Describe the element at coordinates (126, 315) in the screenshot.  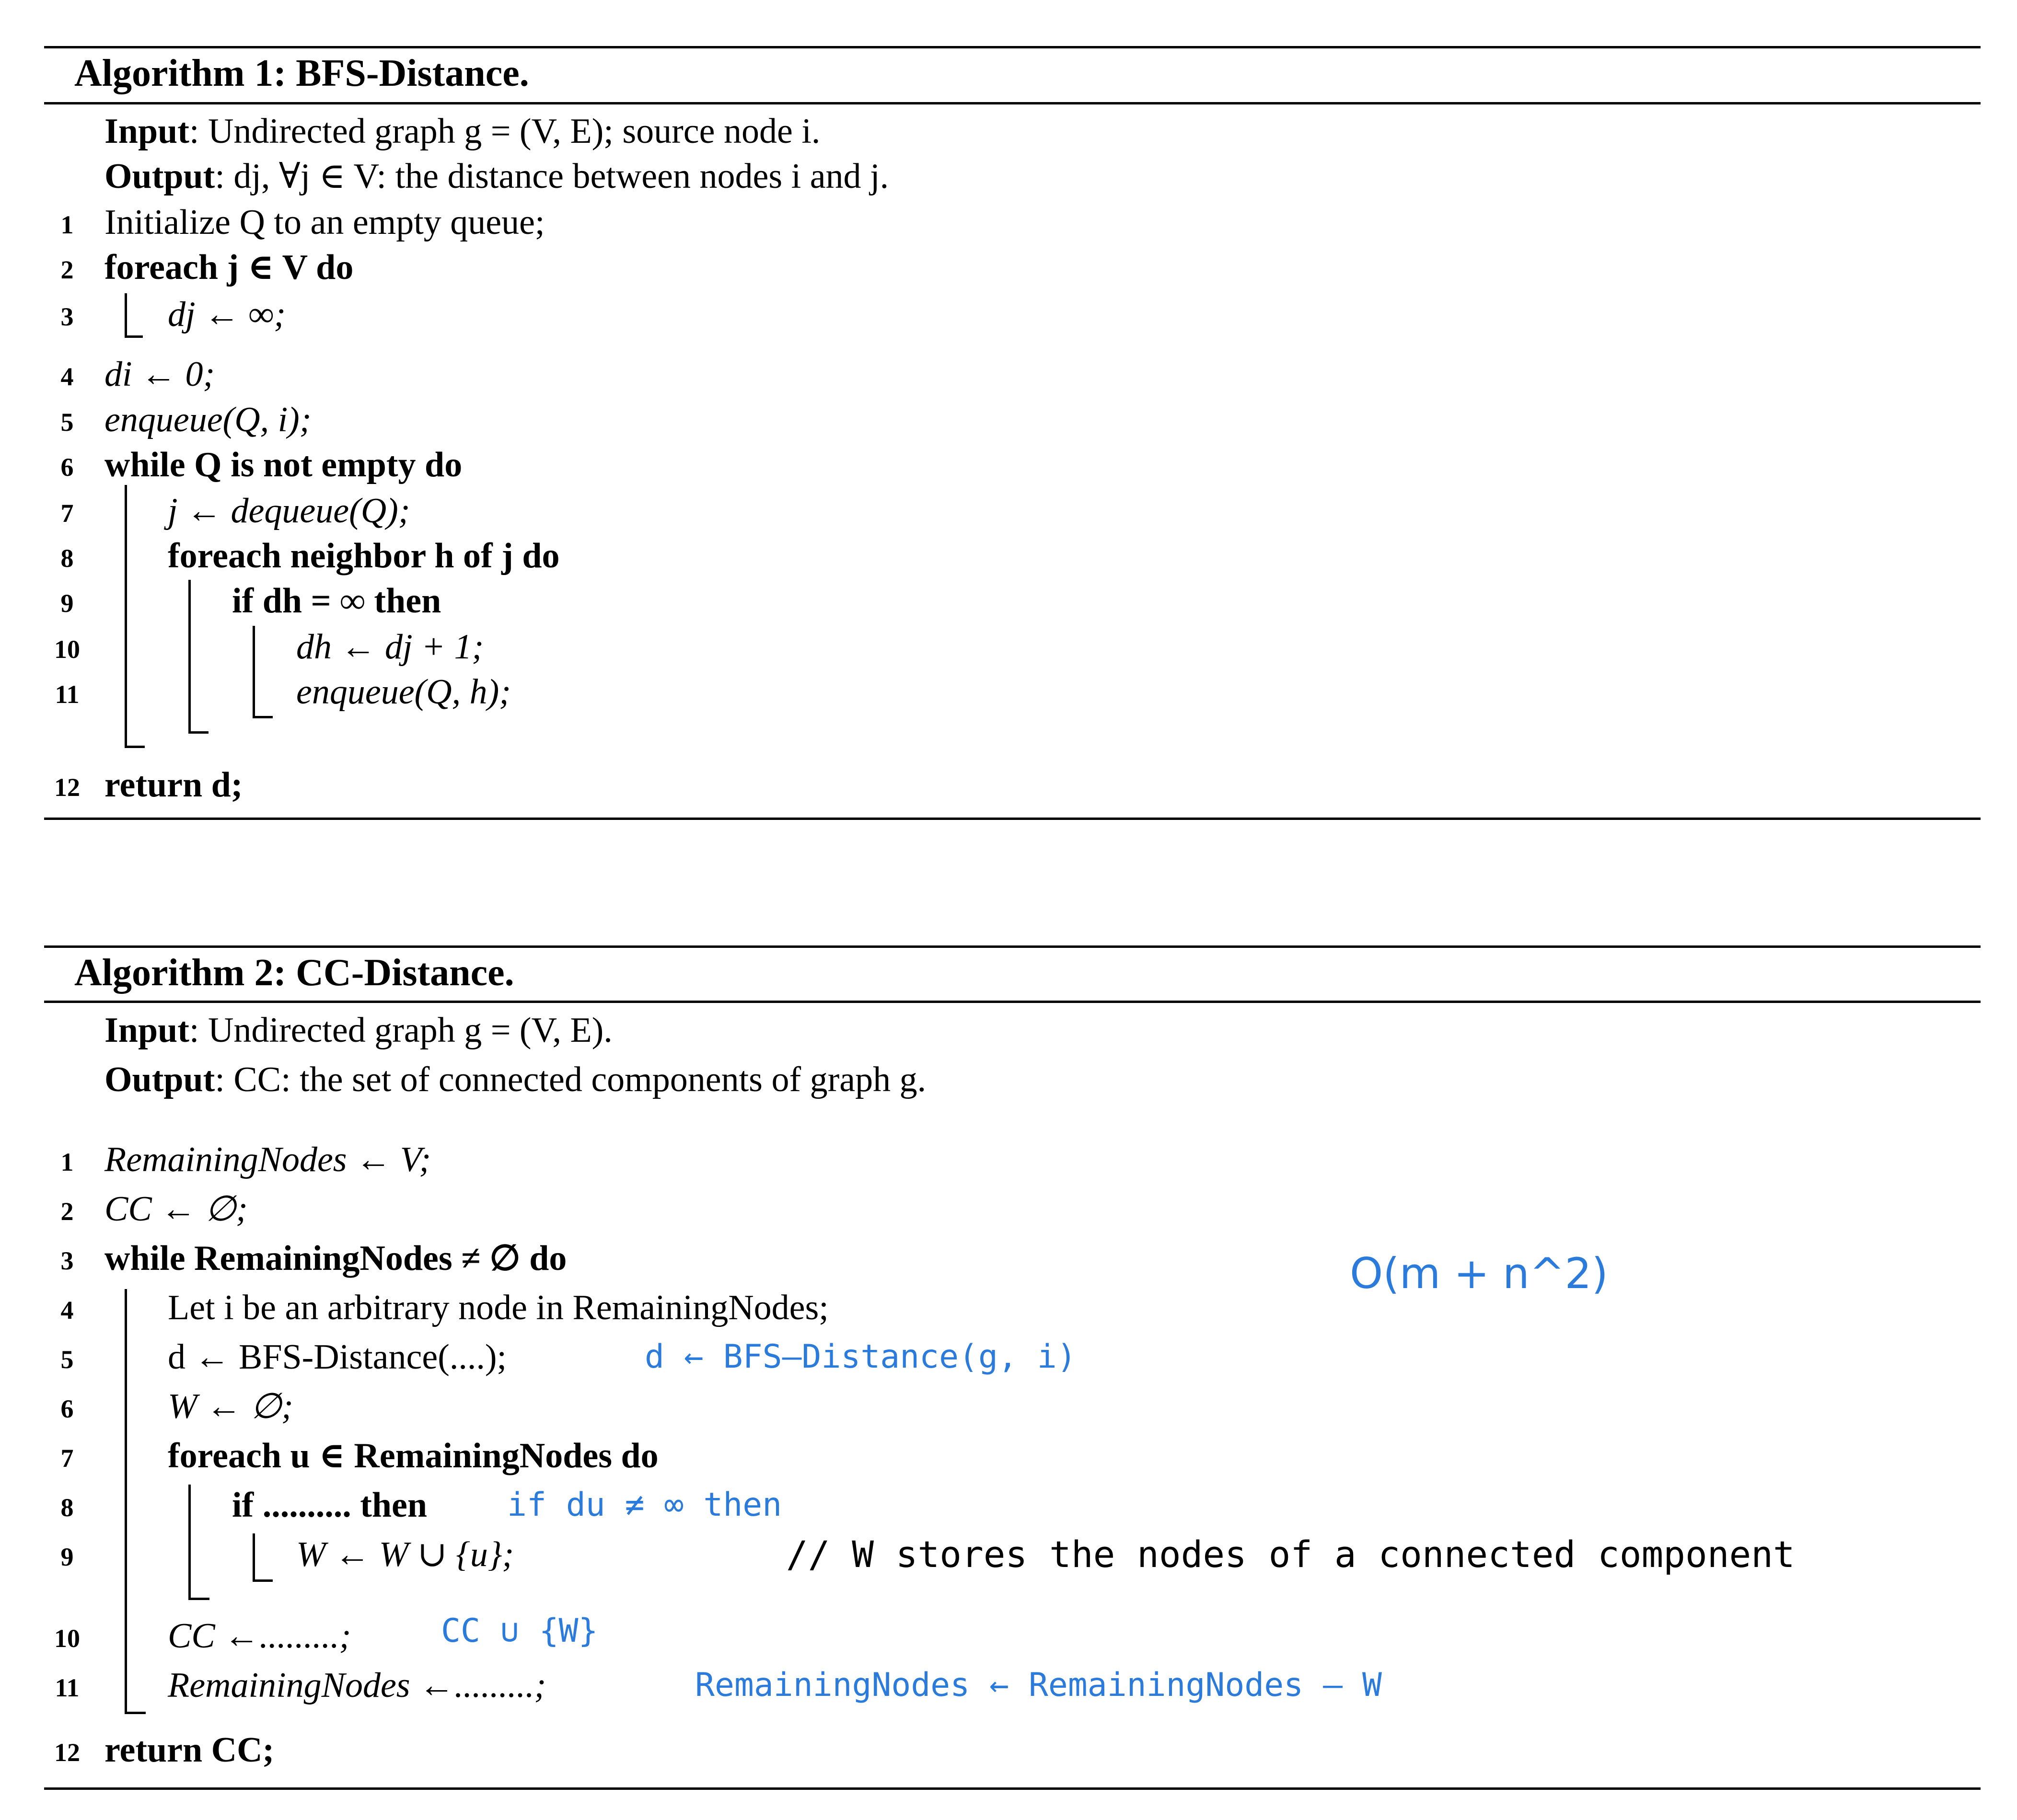
I see `algo1-block-bar-foreach` at that location.